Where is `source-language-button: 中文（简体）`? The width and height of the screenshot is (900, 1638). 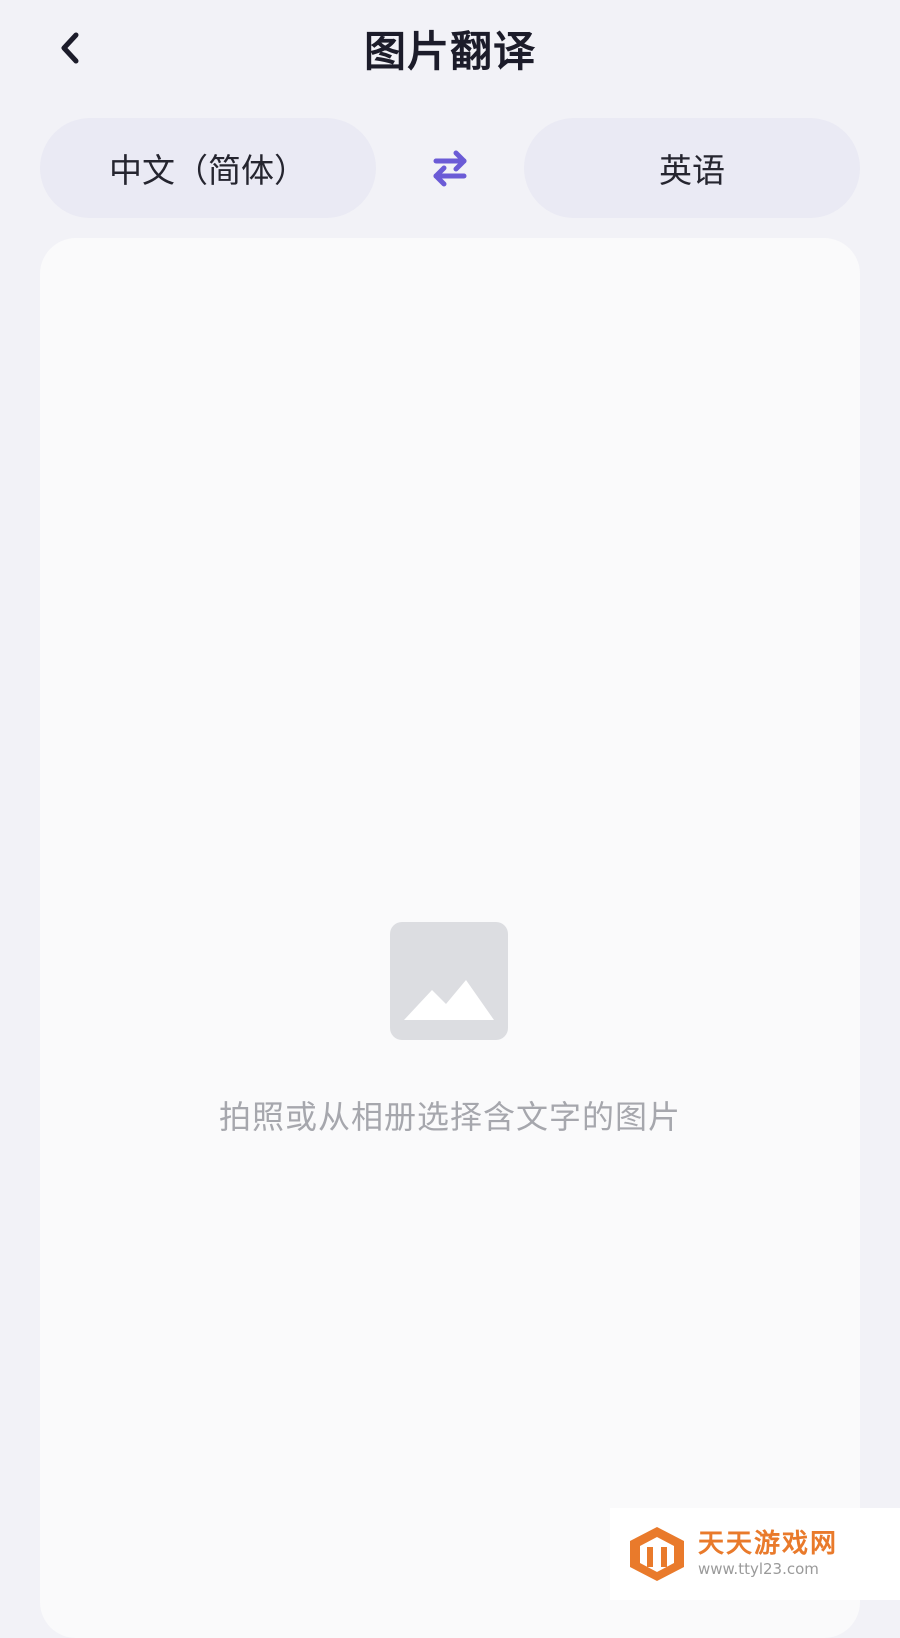 source-language-button: 中文（简体） is located at coordinates (208, 168).